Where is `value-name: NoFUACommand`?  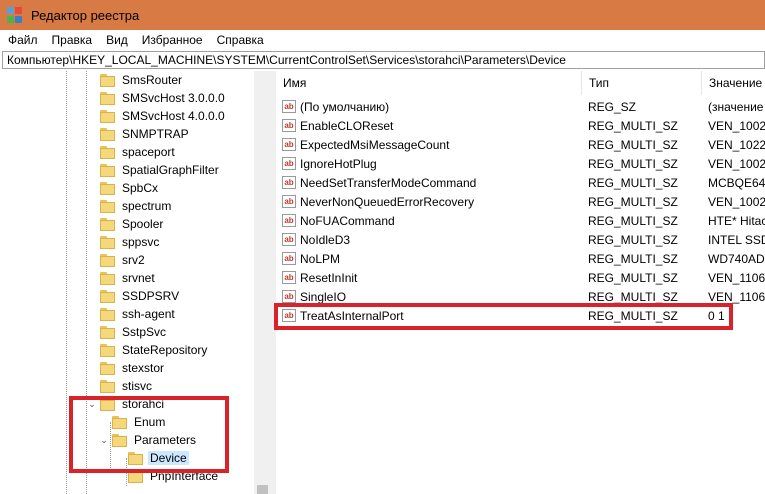
value-name: NoFUACommand is located at coordinates (347, 220).